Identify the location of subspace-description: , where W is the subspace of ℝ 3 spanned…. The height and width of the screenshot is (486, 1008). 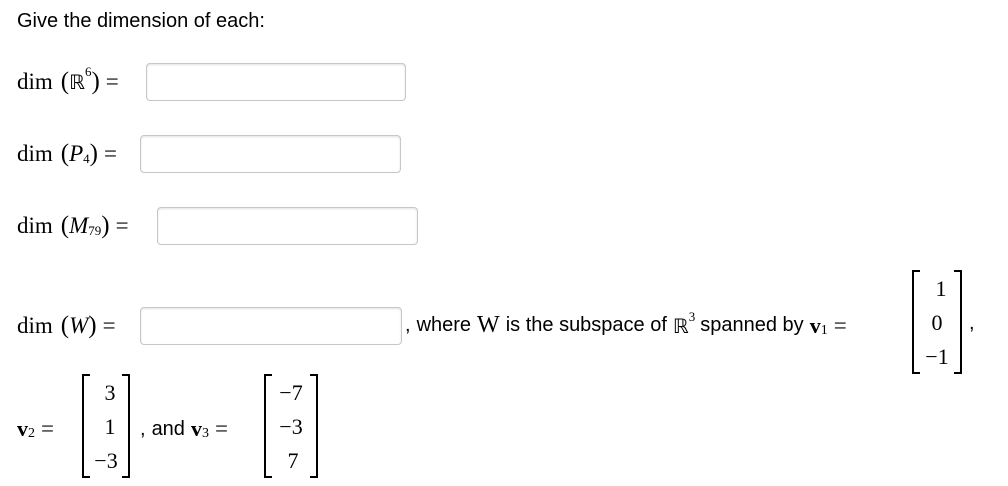
(628, 323).